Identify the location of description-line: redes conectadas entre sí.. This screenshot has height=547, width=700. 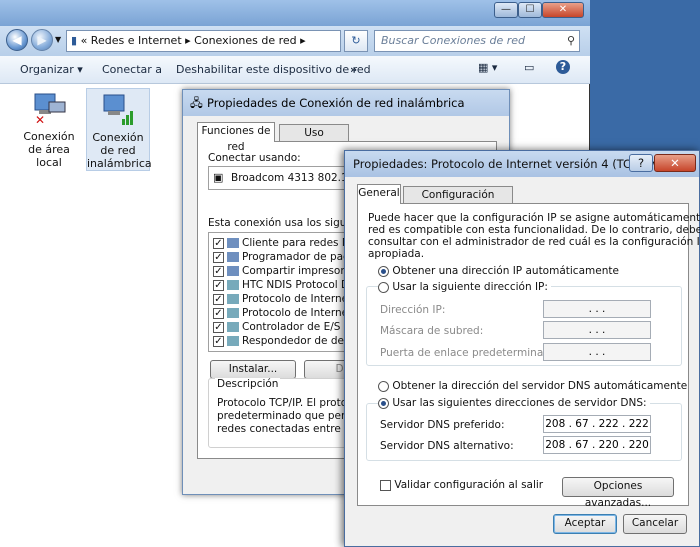
(286, 429).